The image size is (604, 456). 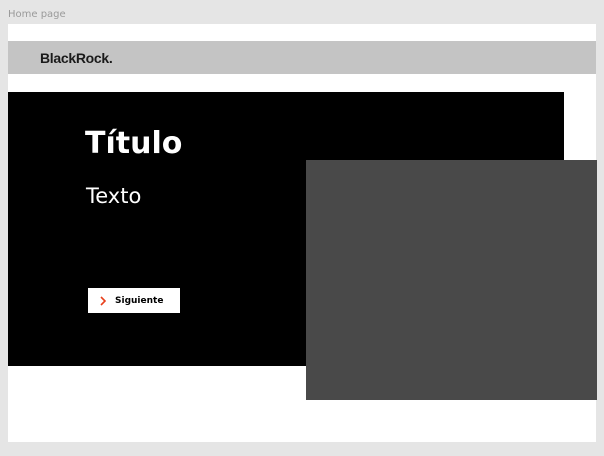 What do you see at coordinates (37, 14) in the screenshot?
I see `frame-label: Home page` at bounding box center [37, 14].